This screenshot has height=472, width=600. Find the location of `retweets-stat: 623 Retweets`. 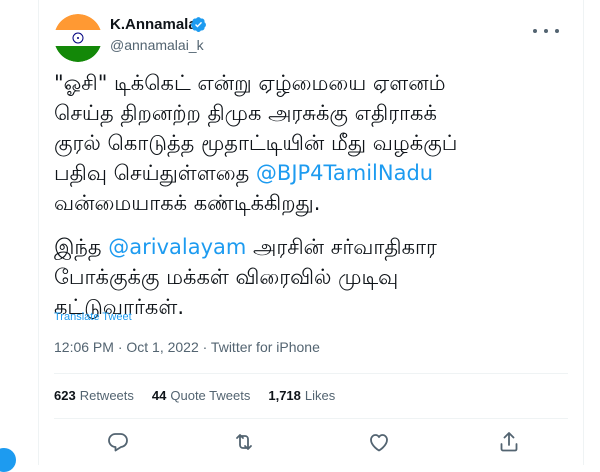

retweets-stat: 623 Retweets is located at coordinates (94, 395).